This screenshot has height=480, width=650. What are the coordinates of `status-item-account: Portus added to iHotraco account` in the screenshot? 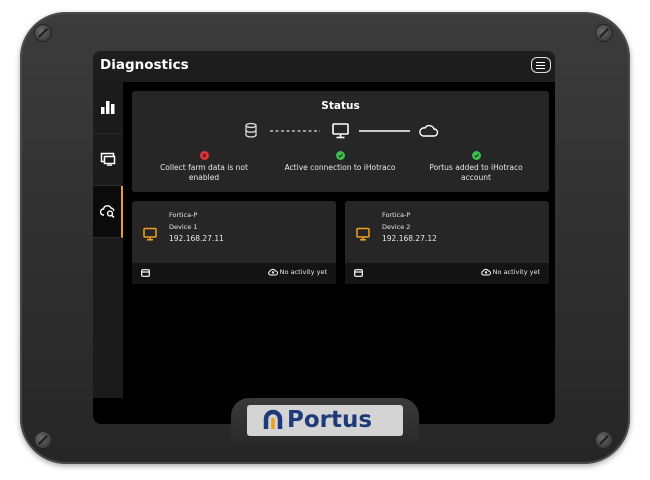 It's located at (476, 167).